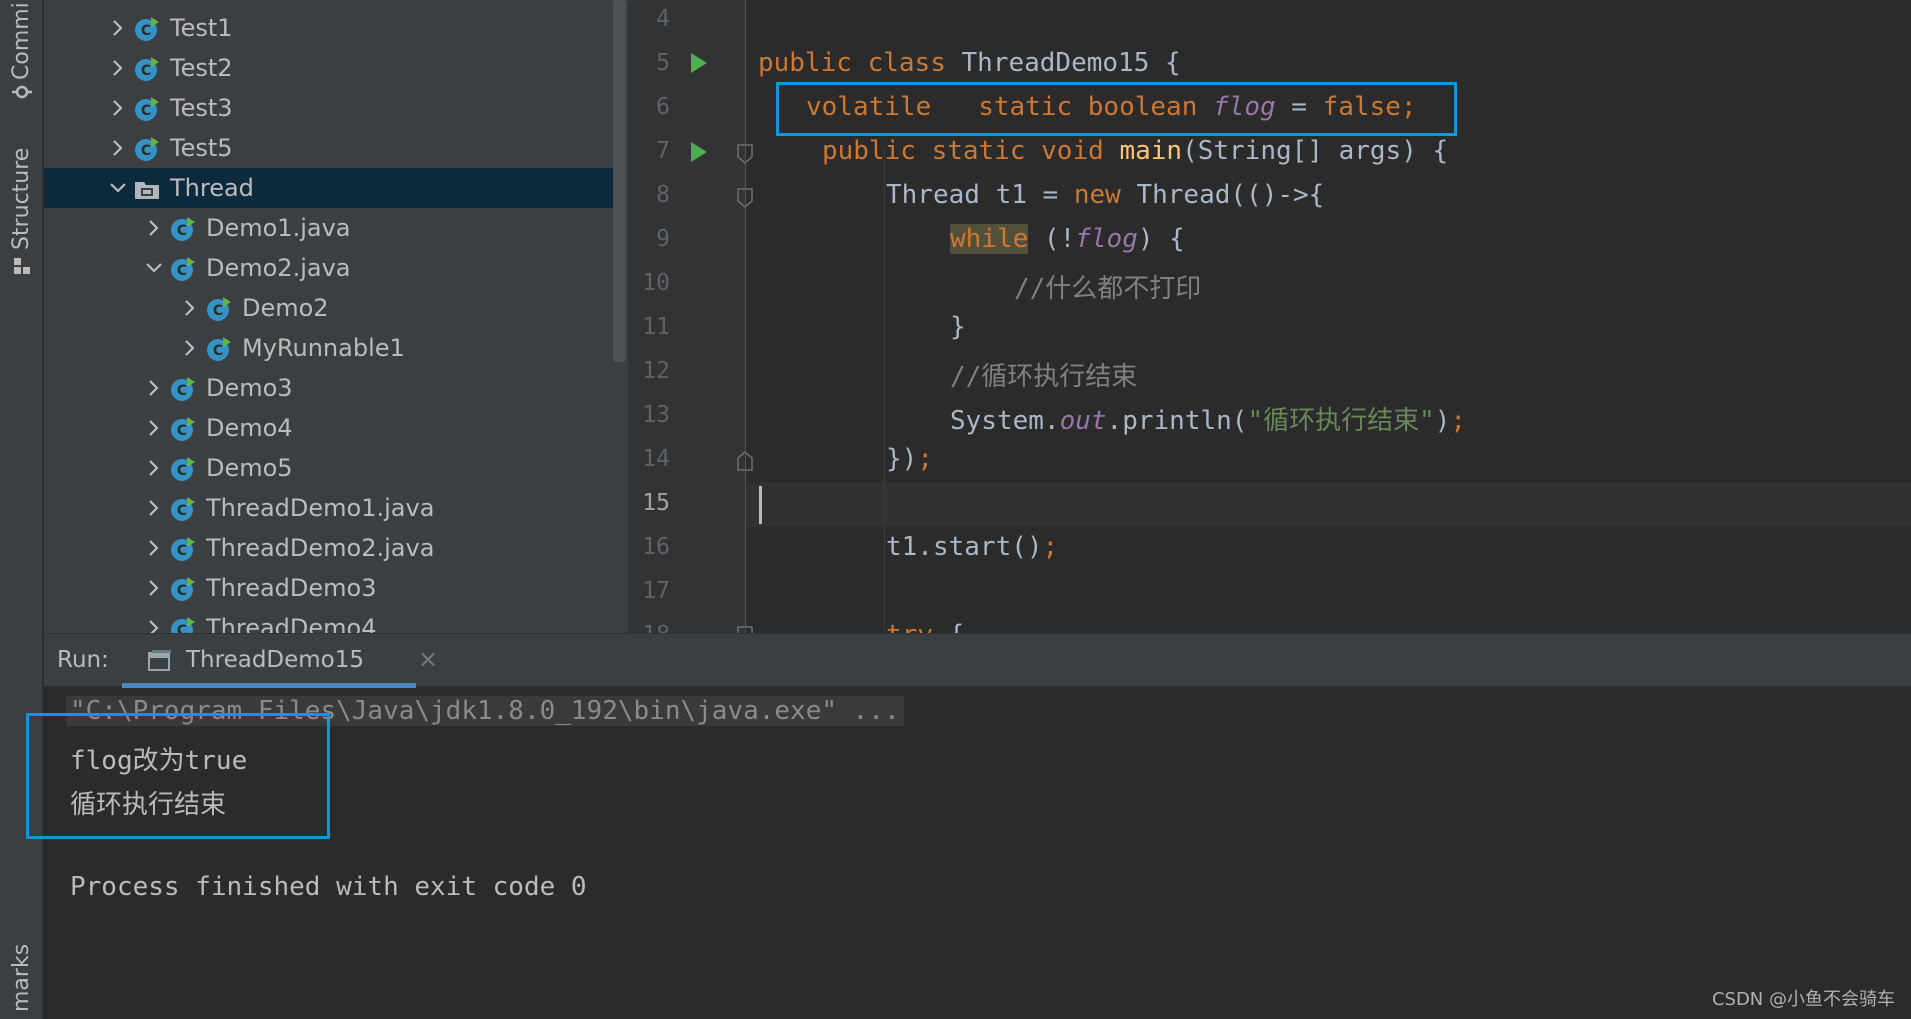 This screenshot has width=1911, height=1019. I want to click on code-line-10: //什么都不打印, so click(1108, 289).